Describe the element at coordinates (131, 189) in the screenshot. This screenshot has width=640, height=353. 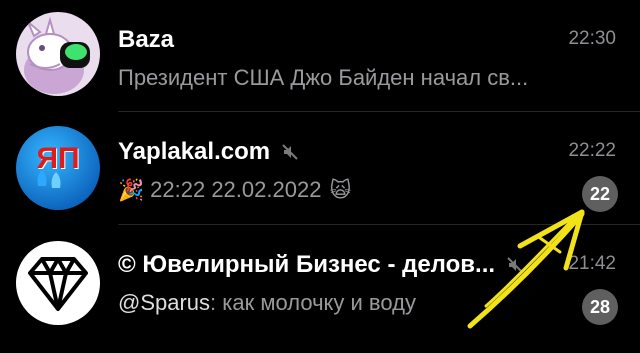
I see `party-popper-emoji: 🎉` at that location.